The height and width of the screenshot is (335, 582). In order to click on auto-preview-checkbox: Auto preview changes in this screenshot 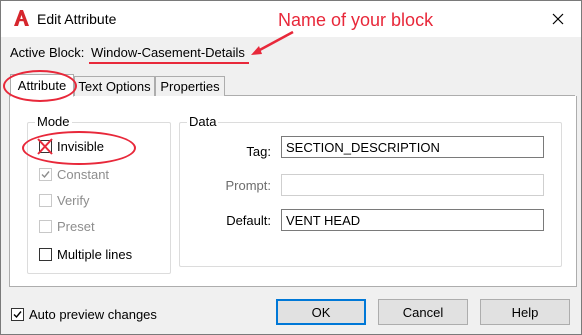, I will do `click(84, 314)`.